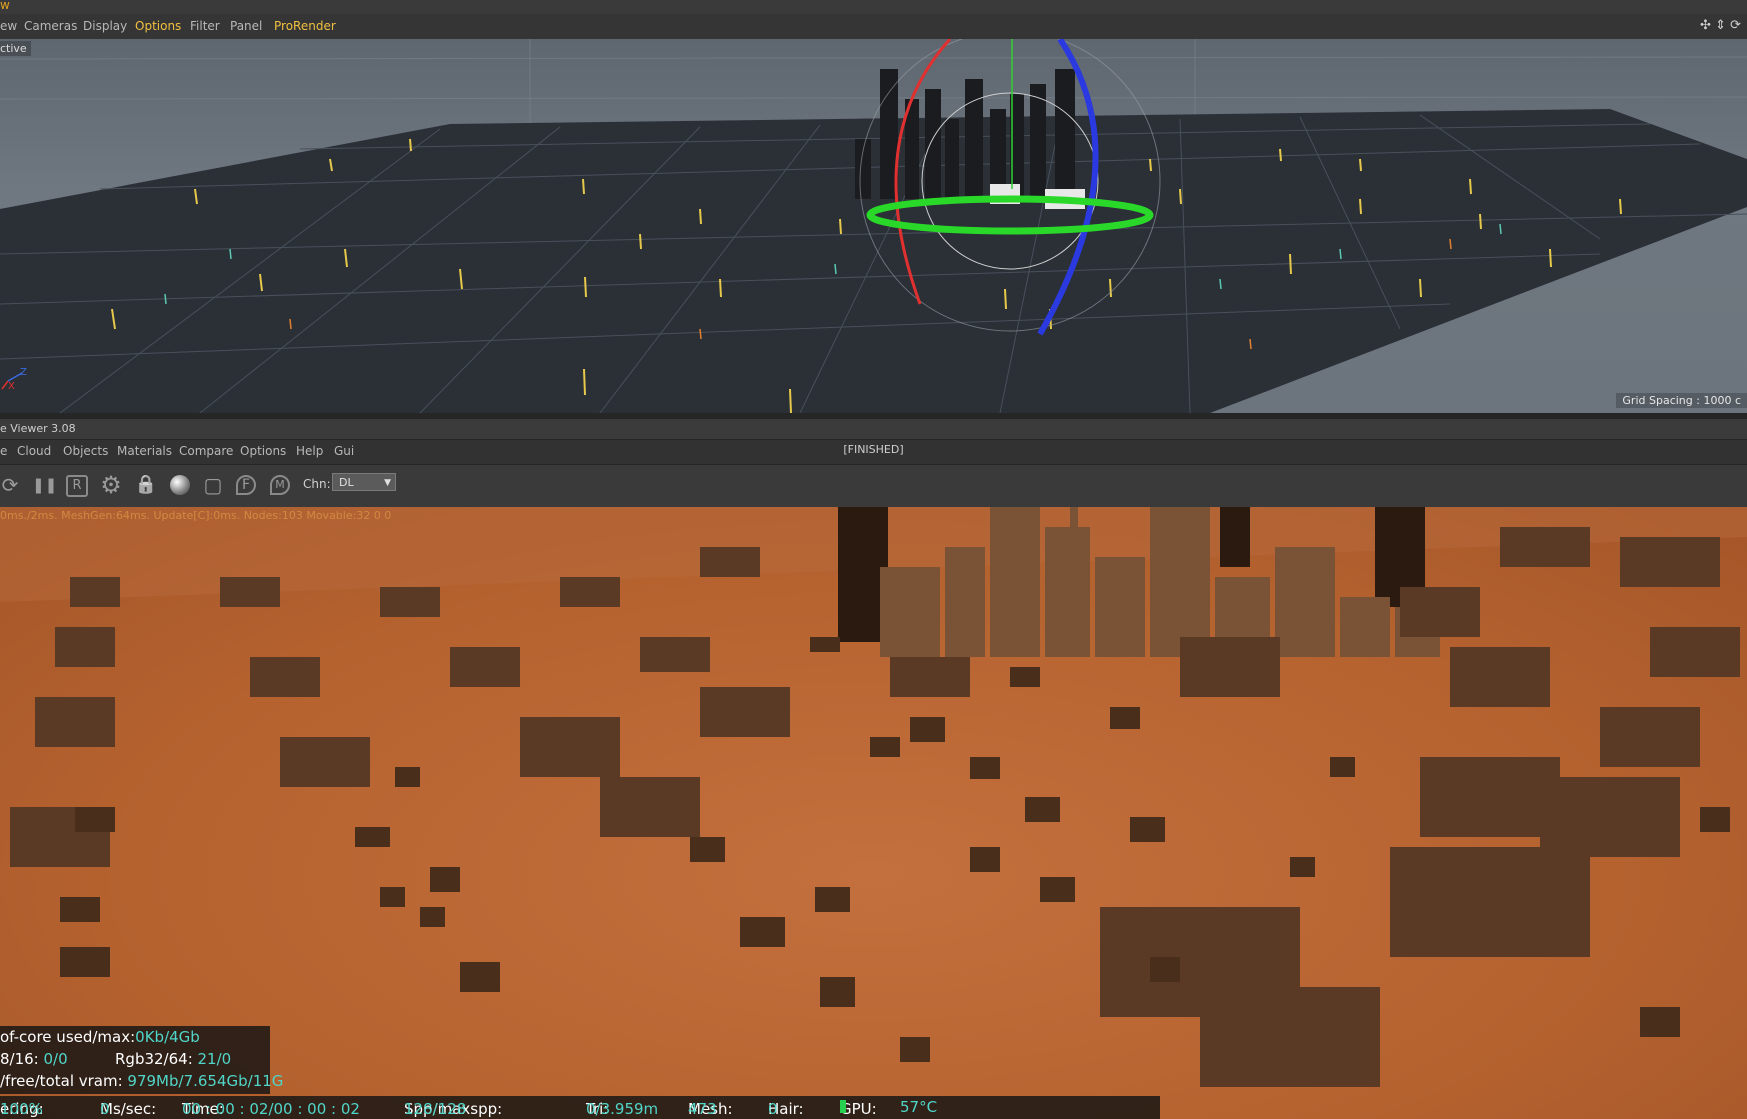  What do you see at coordinates (111, 485) in the screenshot?
I see `settings-icon: ⚙` at bounding box center [111, 485].